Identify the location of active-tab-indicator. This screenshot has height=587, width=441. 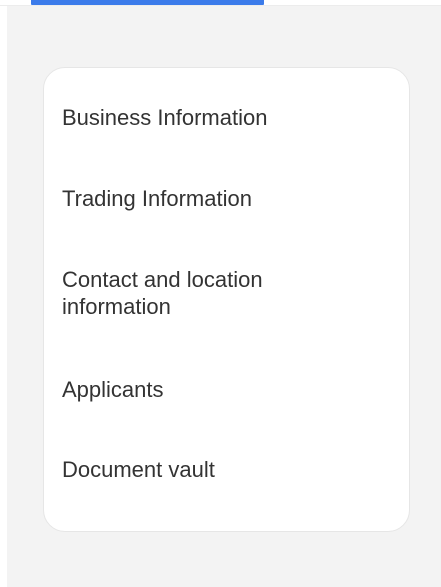
(147, 2).